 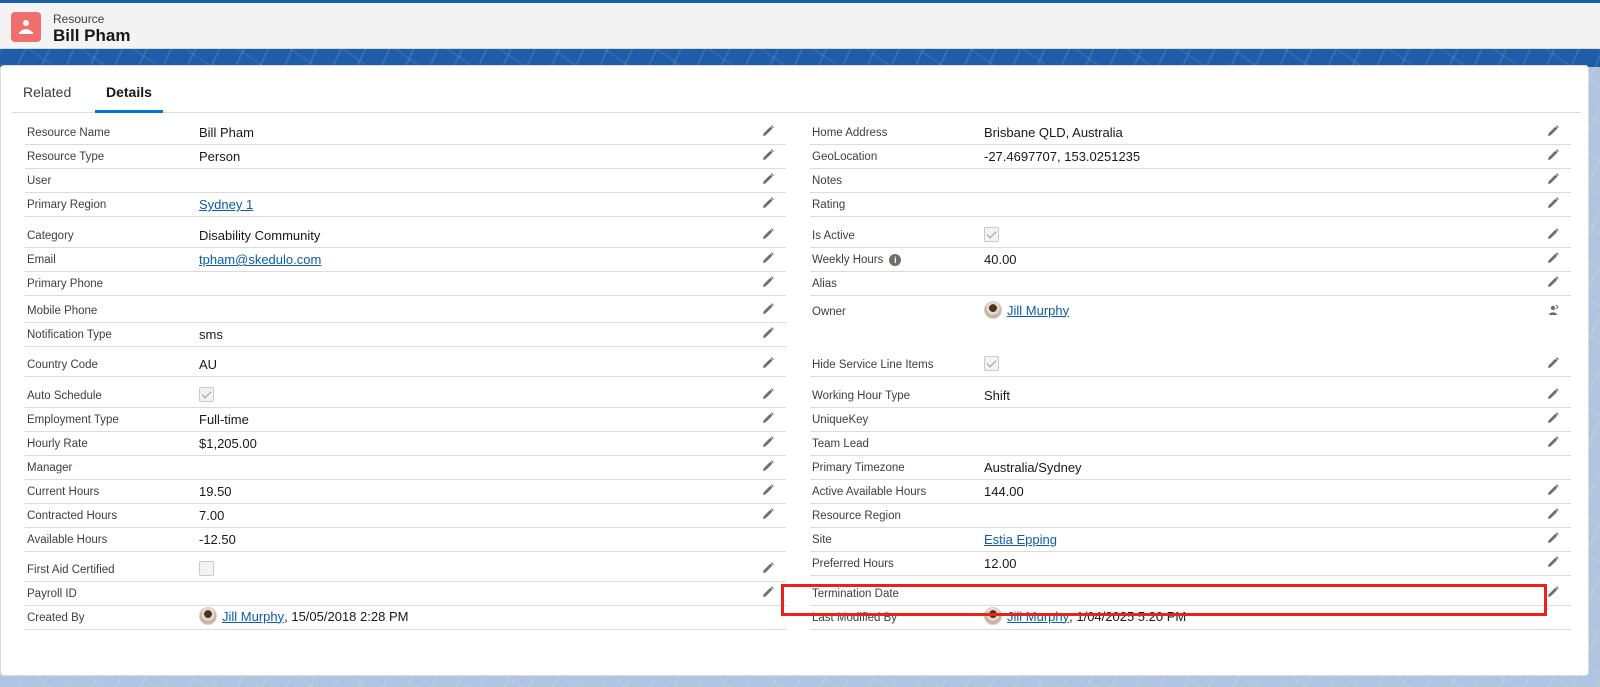 I want to click on tab-details: Details, so click(x=129, y=97).